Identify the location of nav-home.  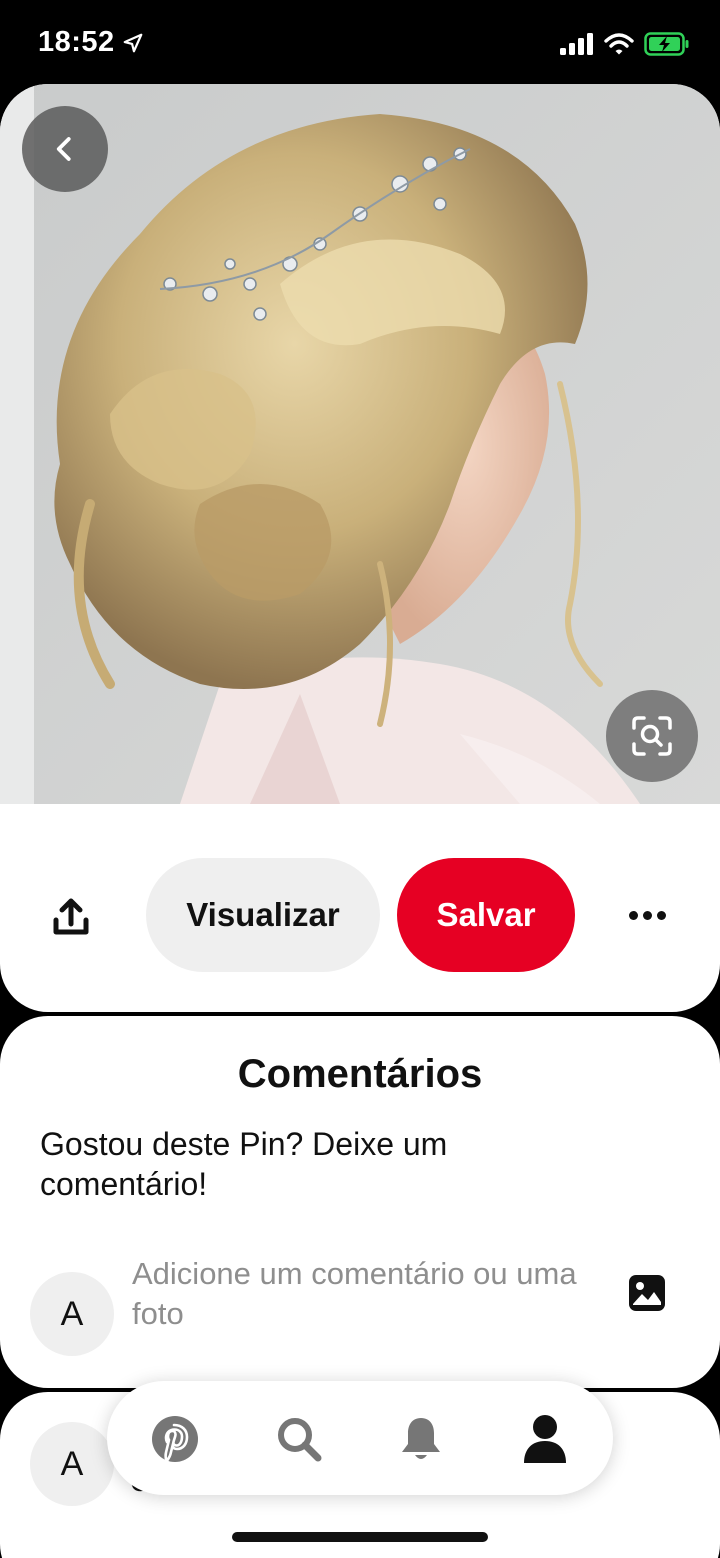
(175, 1439).